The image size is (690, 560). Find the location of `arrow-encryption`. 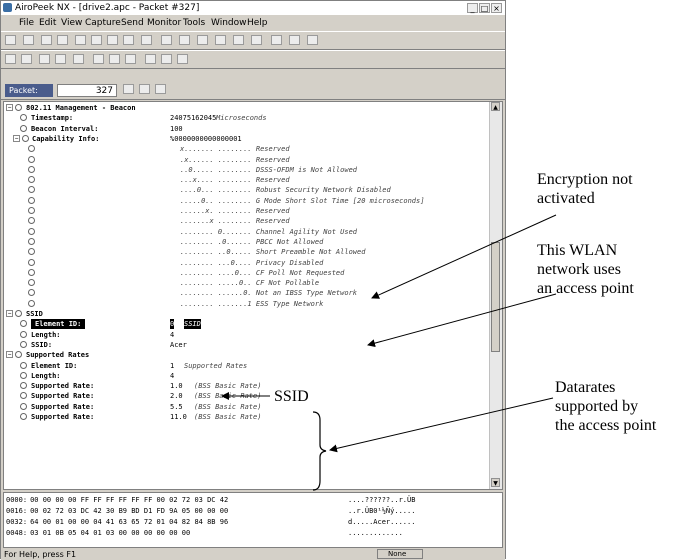

arrow-encryption is located at coordinates (464, 256).